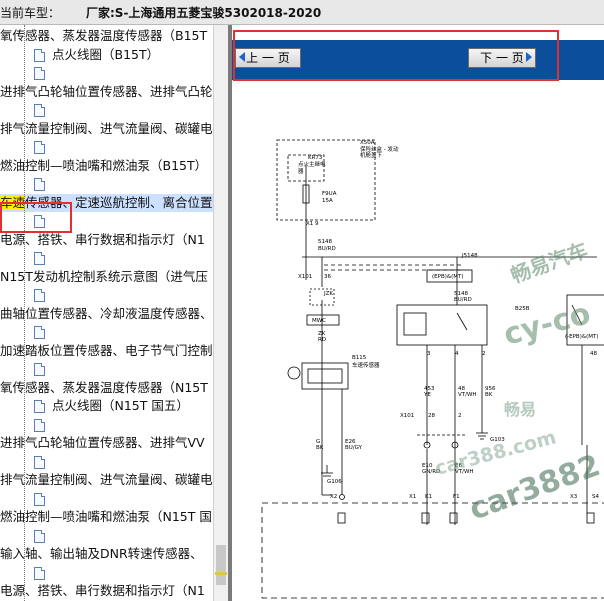  Describe the element at coordinates (595, 497) in the screenshot. I see `diagram-text-s4: S4` at that location.